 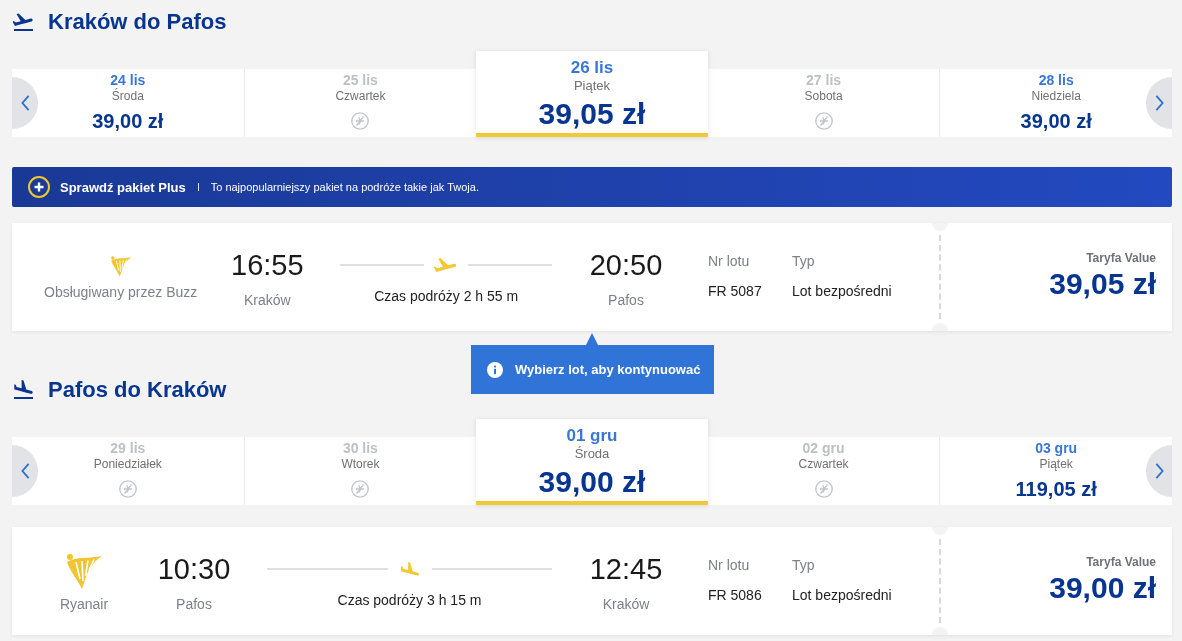 What do you see at coordinates (121, 292) in the screenshot?
I see `operator-label: Obsługiwany przez Buzz` at bounding box center [121, 292].